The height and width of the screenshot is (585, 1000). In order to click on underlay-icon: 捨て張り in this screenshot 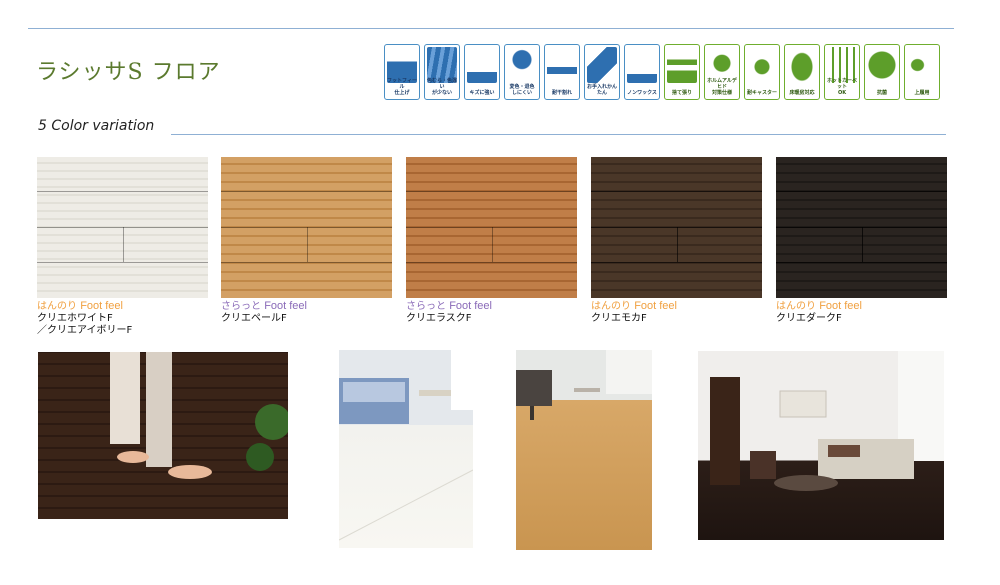, I will do `click(682, 72)`.